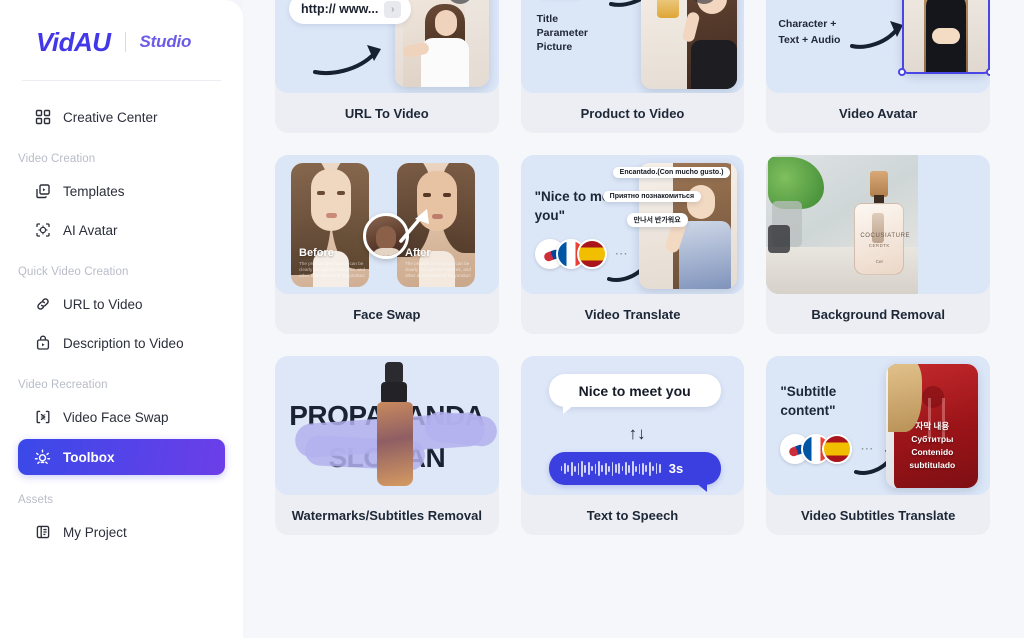 Image resolution: width=1024 pixels, height=638 pixels. What do you see at coordinates (657, 220) in the screenshot?
I see `subtitle-bubble: 만나서 반가워요` at bounding box center [657, 220].